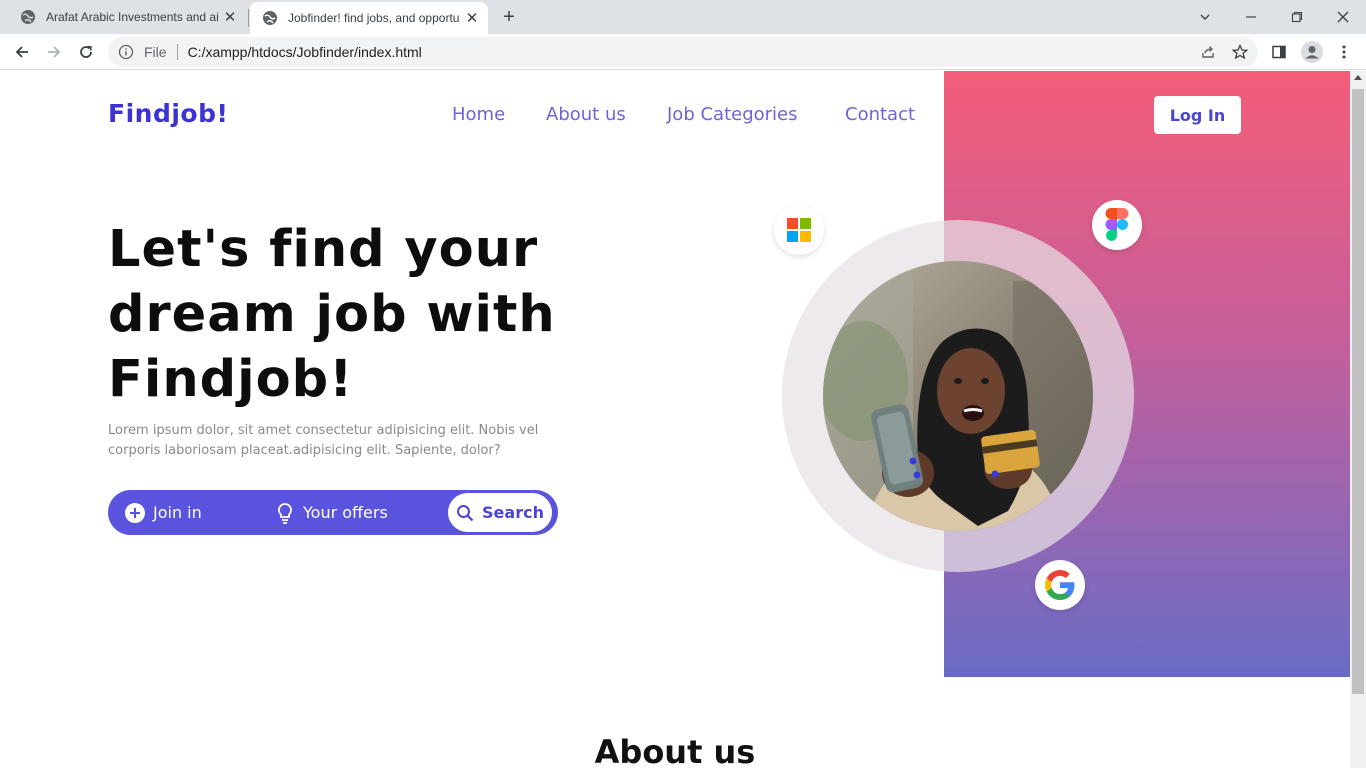 This screenshot has height=768, width=1366. I want to click on tab-divider, so click(248, 18).